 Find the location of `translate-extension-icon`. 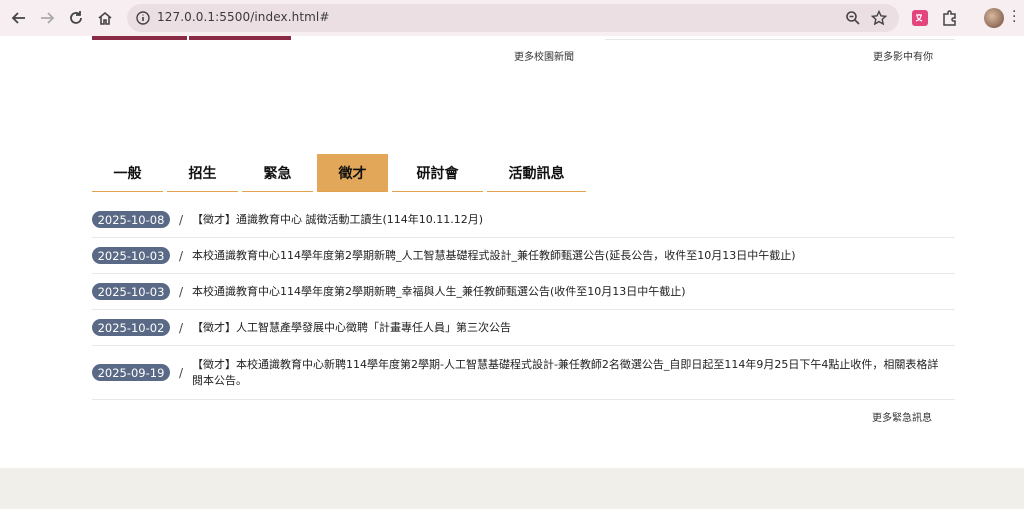

translate-extension-icon is located at coordinates (920, 18).